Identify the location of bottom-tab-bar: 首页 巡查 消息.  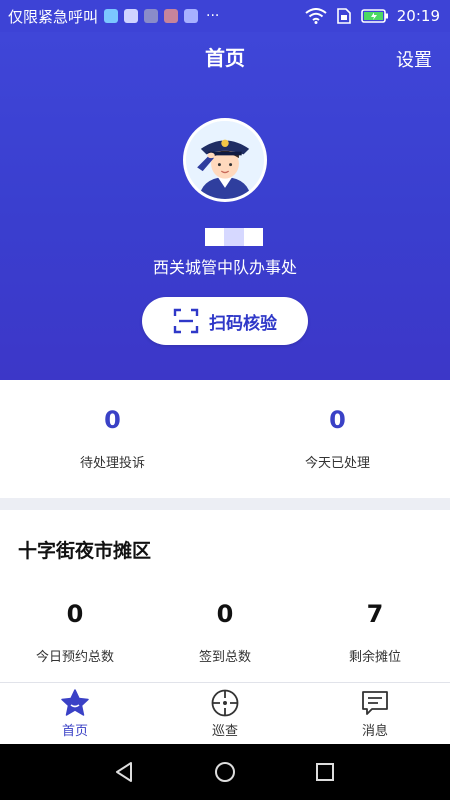
(225, 713).